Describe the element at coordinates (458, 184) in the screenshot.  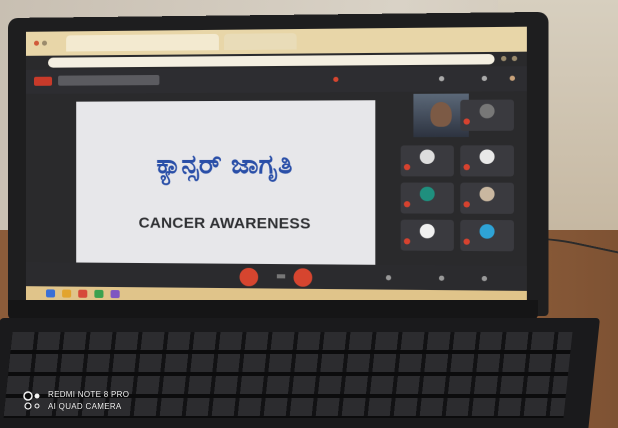
I see `participant-grid` at that location.